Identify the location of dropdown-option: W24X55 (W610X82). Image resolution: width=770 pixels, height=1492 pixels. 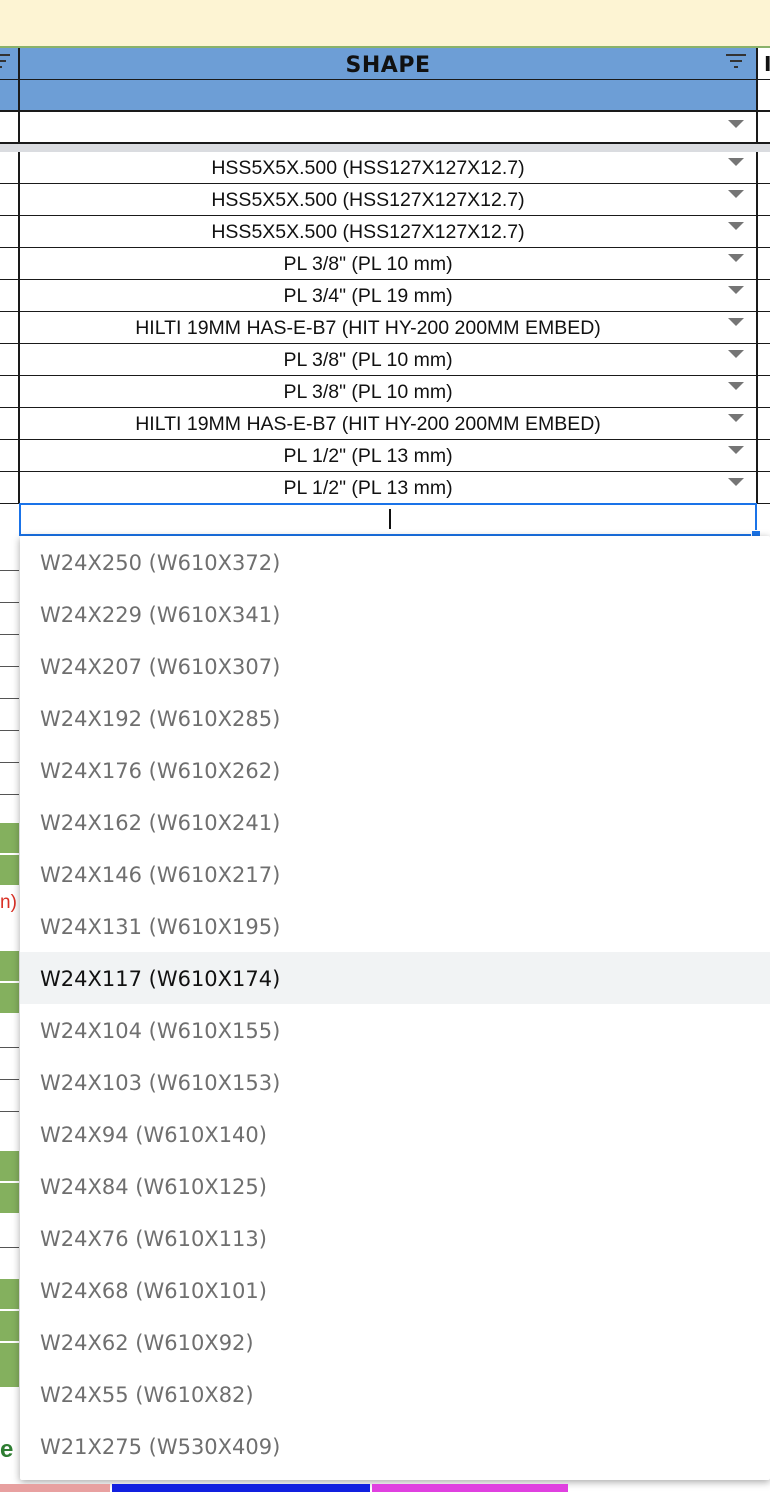
(395, 1394).